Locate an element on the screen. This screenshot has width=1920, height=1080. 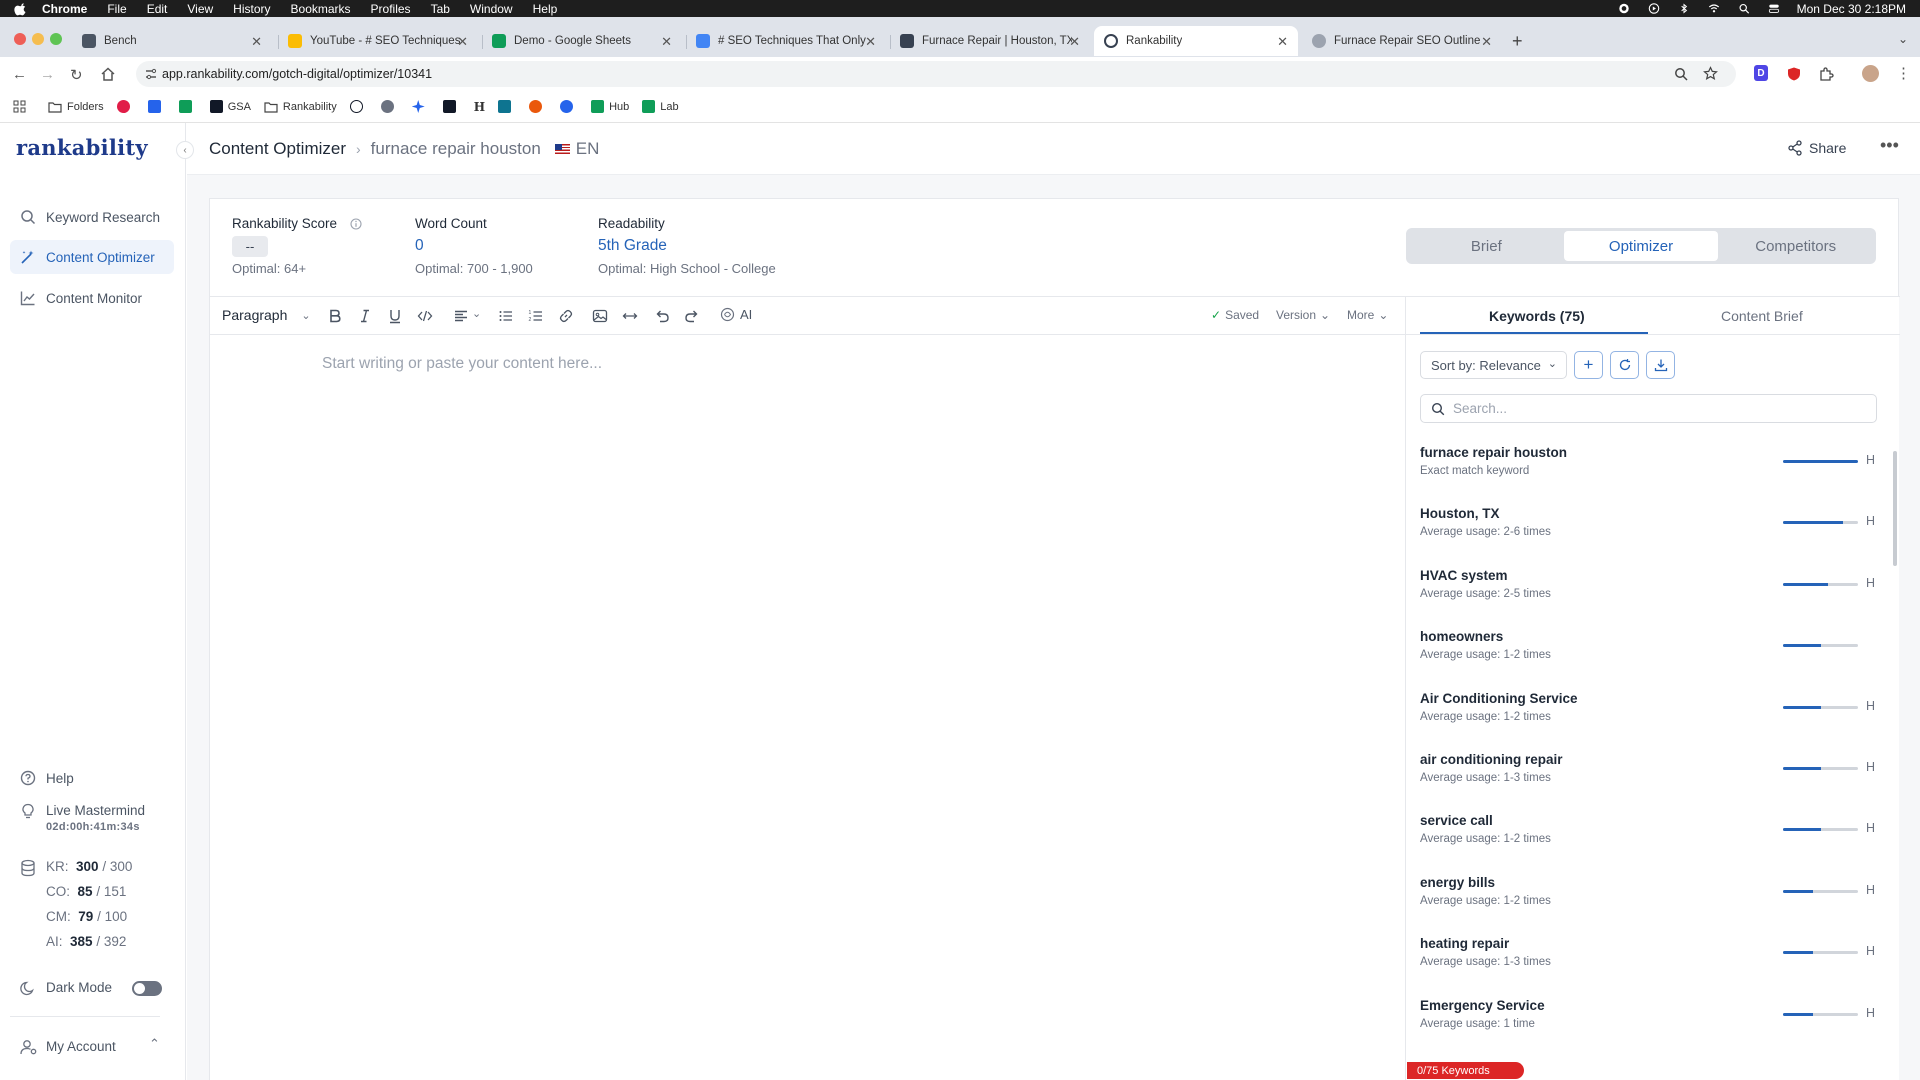
redo-icon is located at coordinates (692, 316).